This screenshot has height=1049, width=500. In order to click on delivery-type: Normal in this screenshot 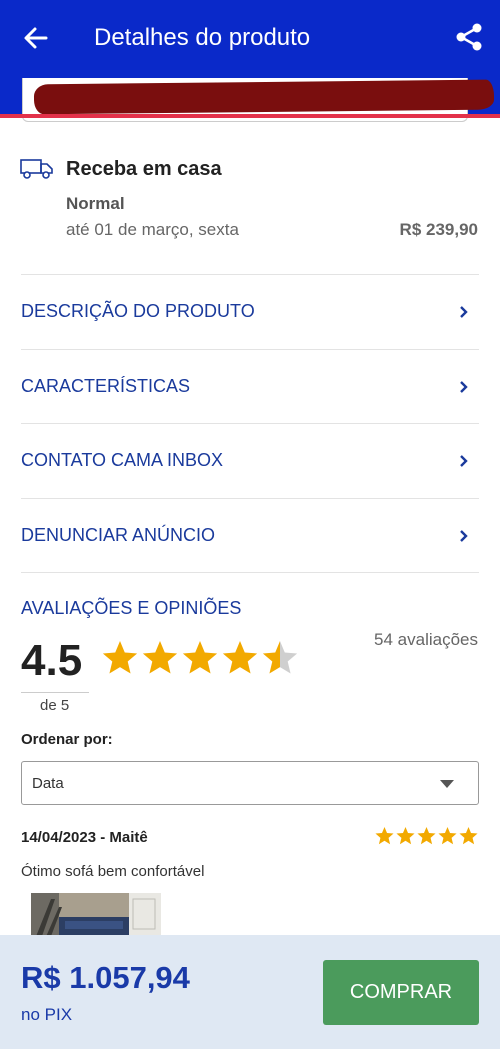, I will do `click(95, 203)`.